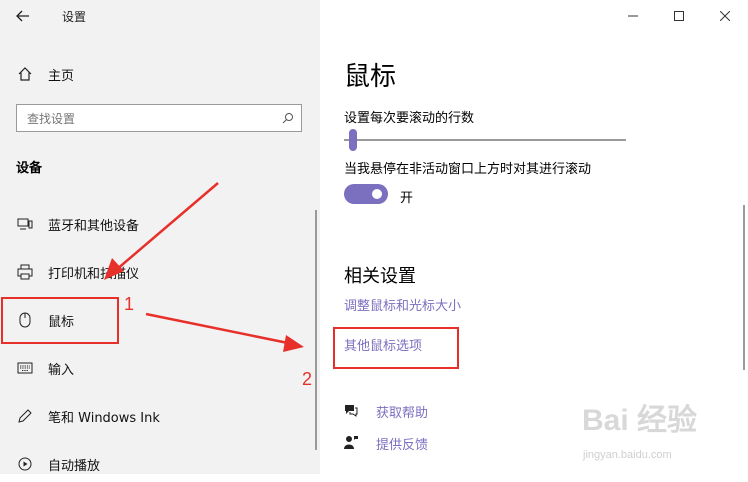 This screenshot has width=748, height=482. What do you see at coordinates (94, 274) in the screenshot?
I see `sidebar-item-label: 打印机和扫描仪` at bounding box center [94, 274].